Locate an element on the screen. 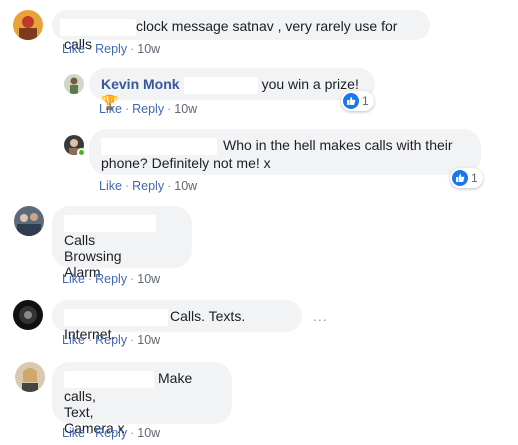 This screenshot has width=518, height=445. comment-text-line-2: Text, is located at coordinates (79, 411).